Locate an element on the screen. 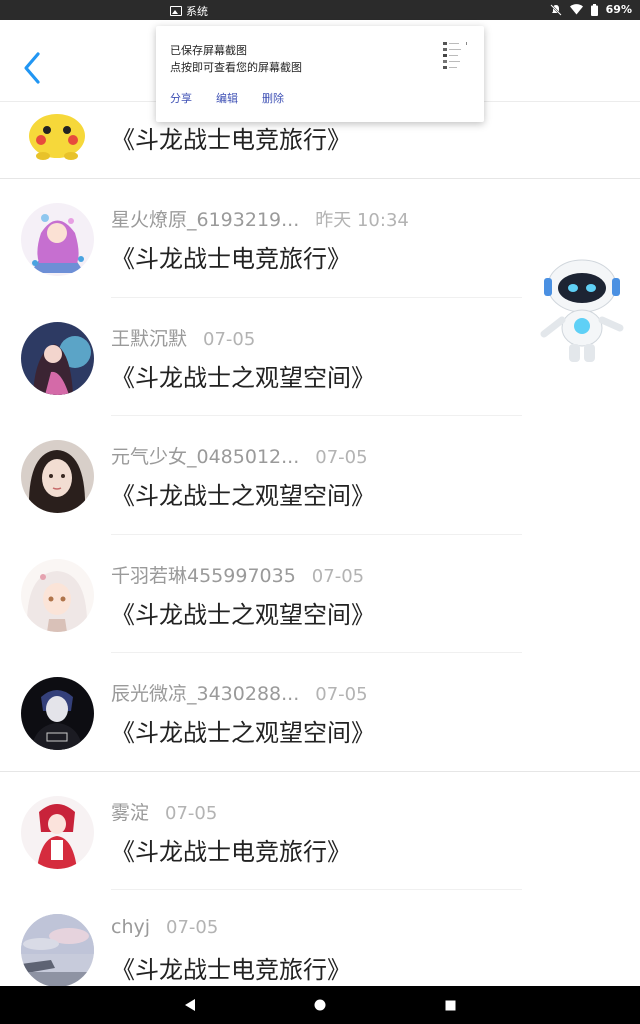 Image resolution: width=640 pixels, height=1024 pixels. robot-assistant-button is located at coordinates (582, 313).